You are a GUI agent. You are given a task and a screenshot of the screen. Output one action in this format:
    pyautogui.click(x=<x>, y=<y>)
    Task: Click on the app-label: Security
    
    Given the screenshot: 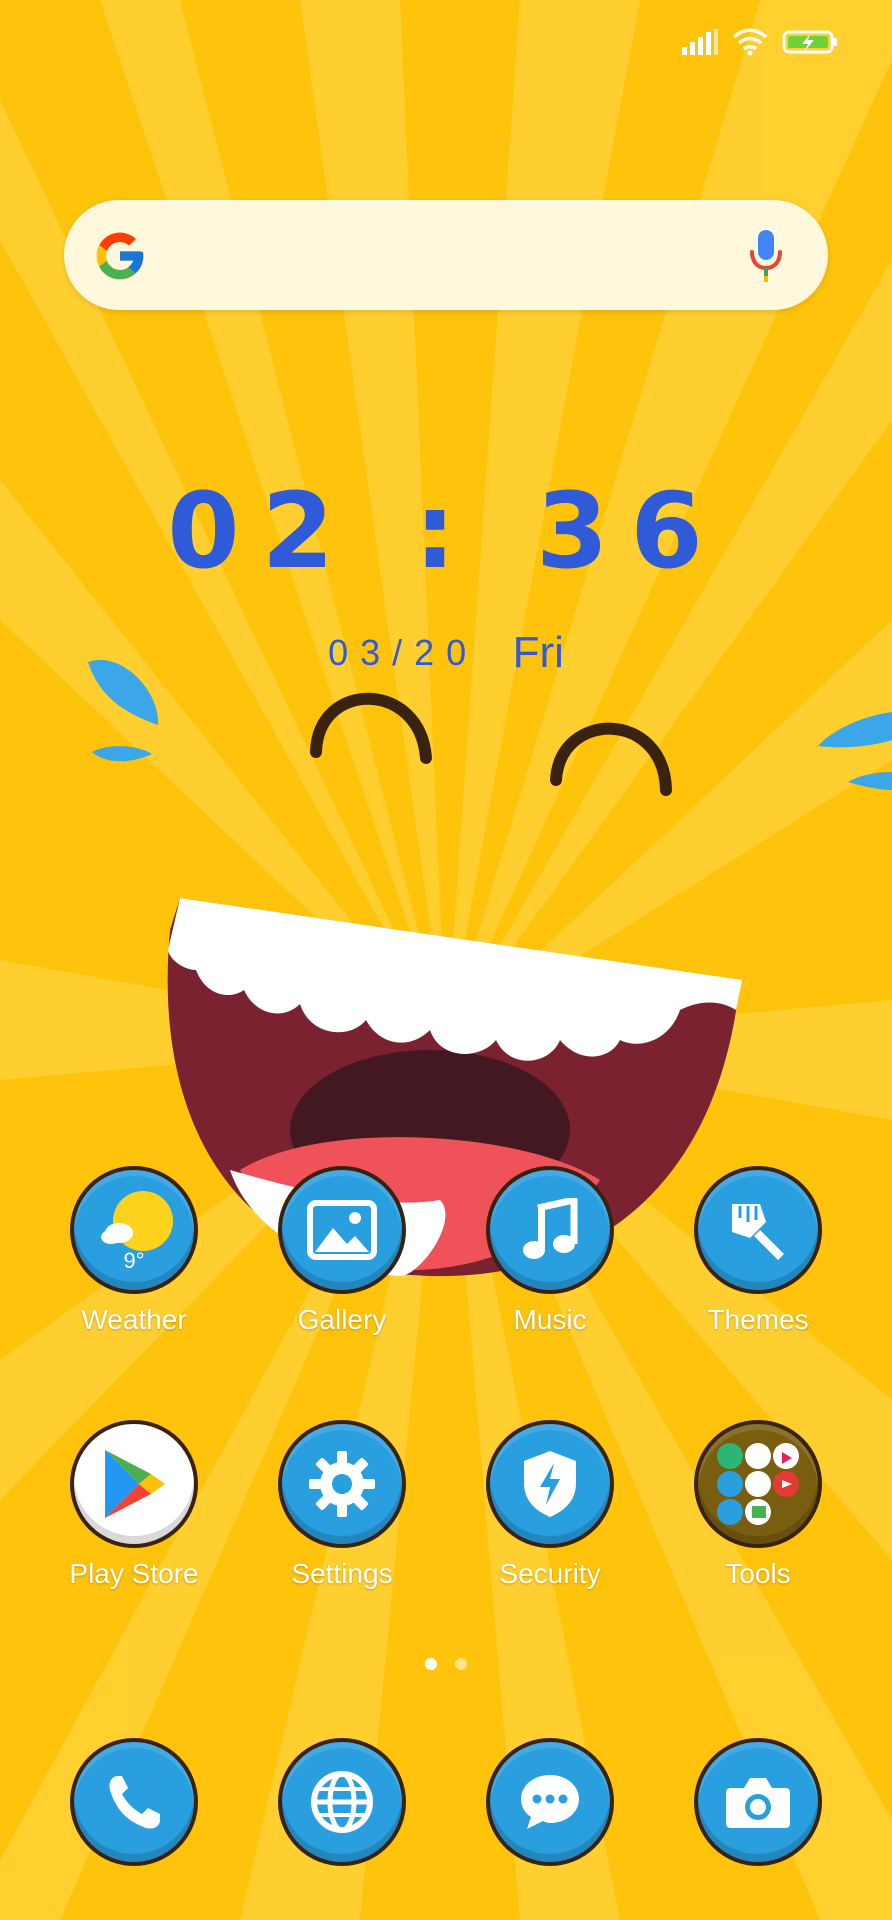 What is the action you would take?
    pyautogui.click(x=550, y=1573)
    